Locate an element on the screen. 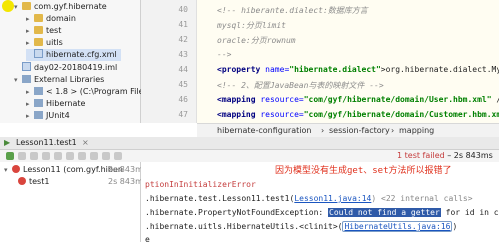  collapse-arrow-icon: ▾ is located at coordinates (8, 170).